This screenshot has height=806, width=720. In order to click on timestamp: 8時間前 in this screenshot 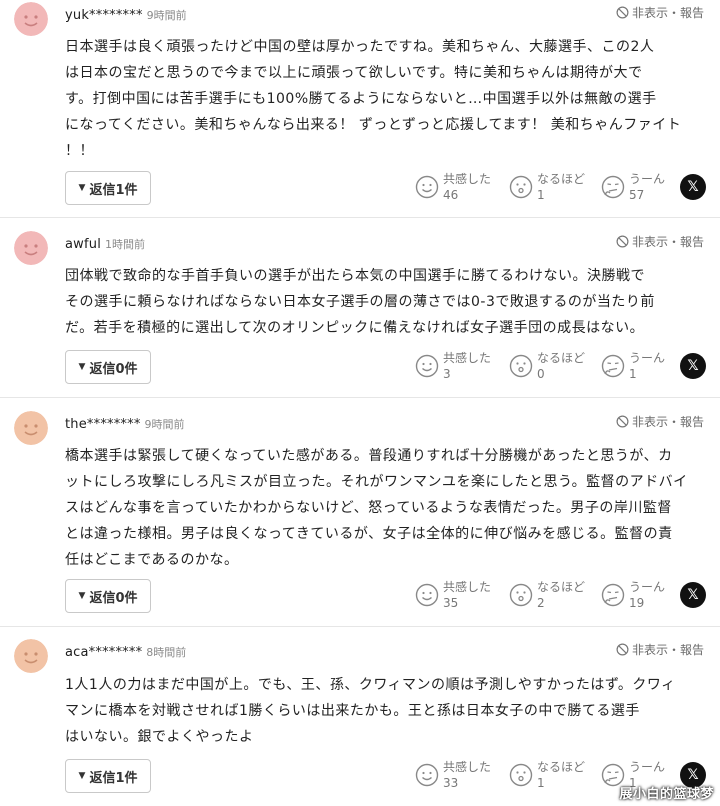, I will do `click(166, 652)`.